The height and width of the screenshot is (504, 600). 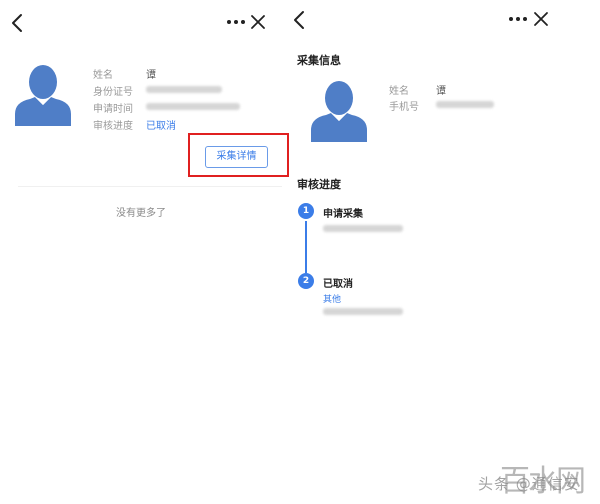 I want to click on step-2-circle: 2, so click(x=306, y=281).